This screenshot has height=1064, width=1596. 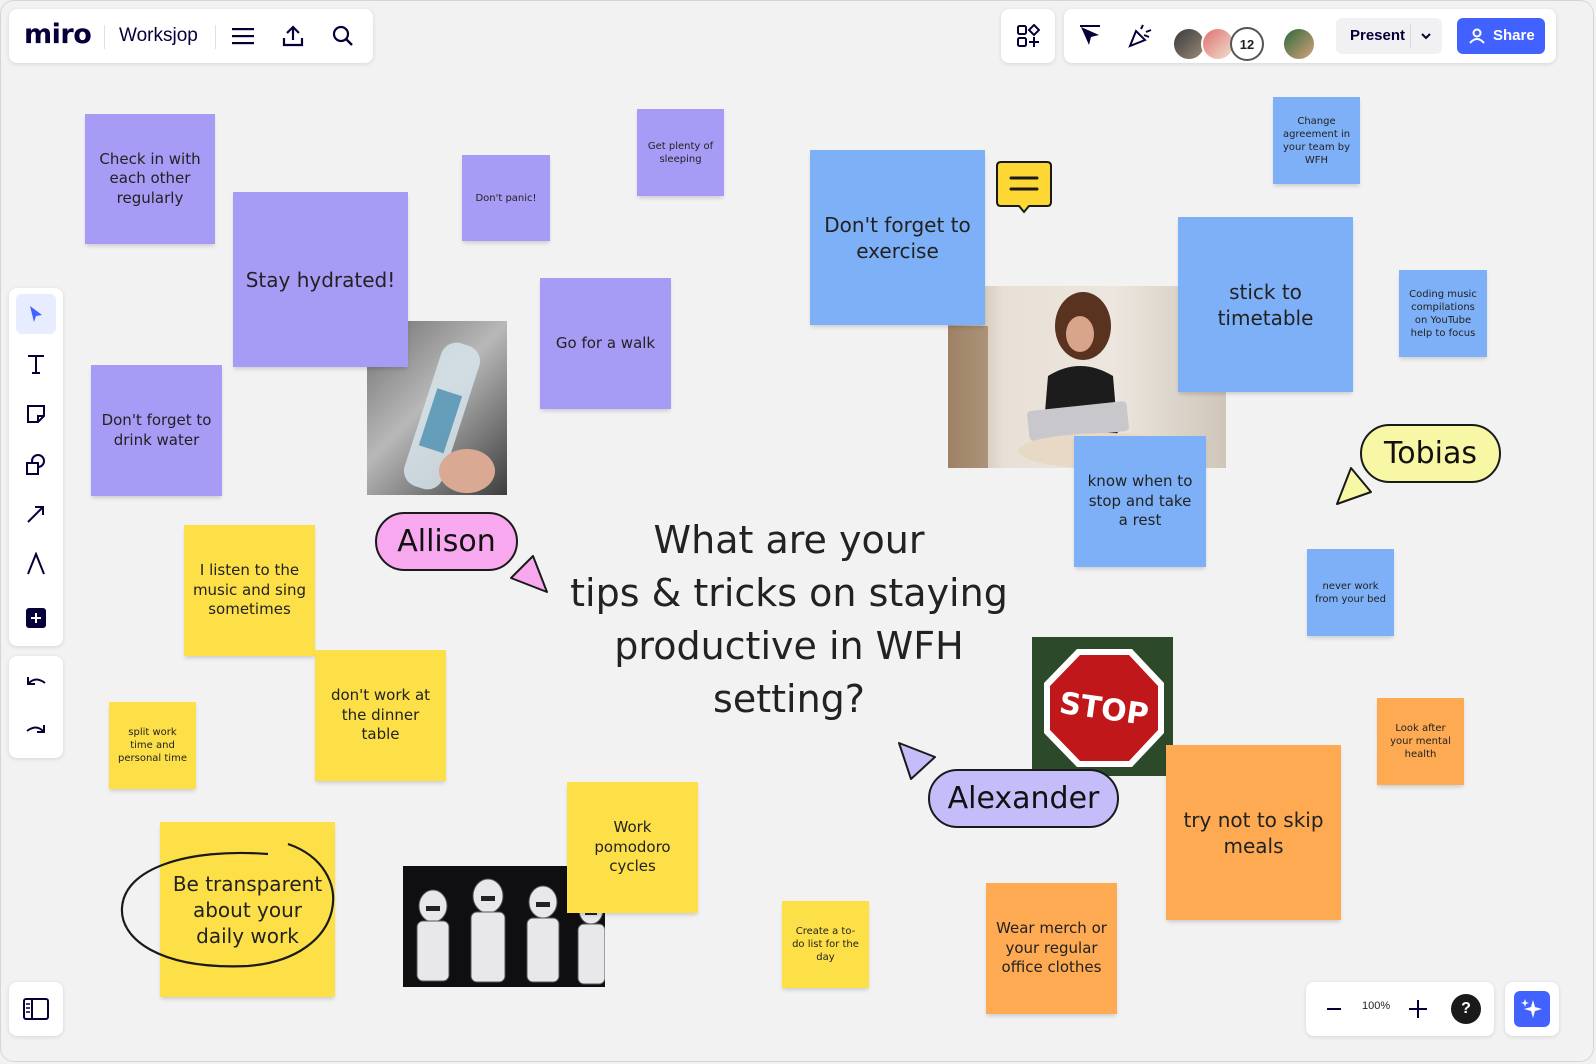 What do you see at coordinates (789, 646) in the screenshot?
I see `question-line: productive in WFH` at bounding box center [789, 646].